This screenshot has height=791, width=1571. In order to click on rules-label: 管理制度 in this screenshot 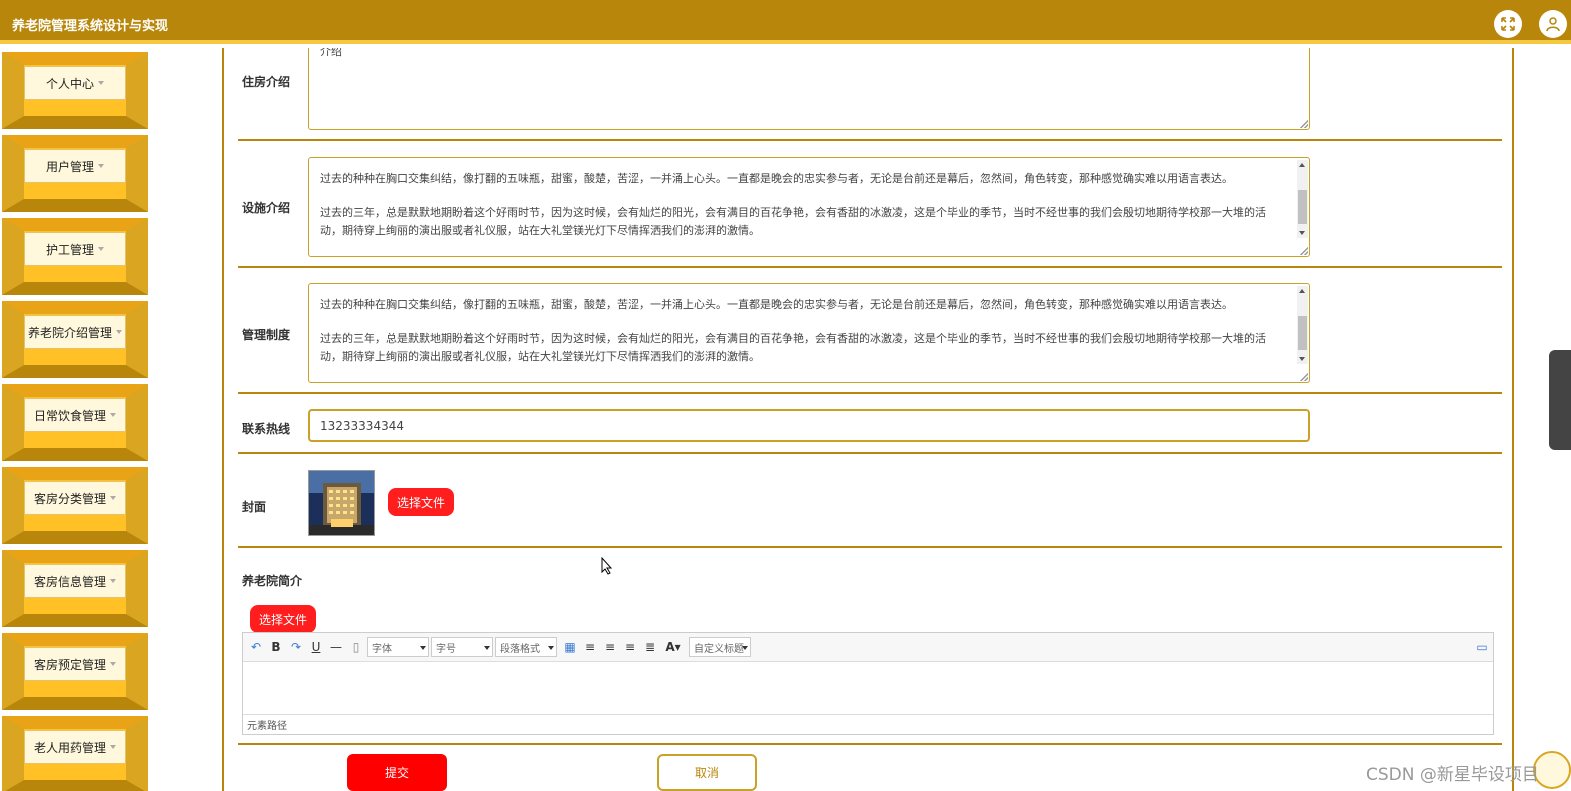, I will do `click(266, 335)`.